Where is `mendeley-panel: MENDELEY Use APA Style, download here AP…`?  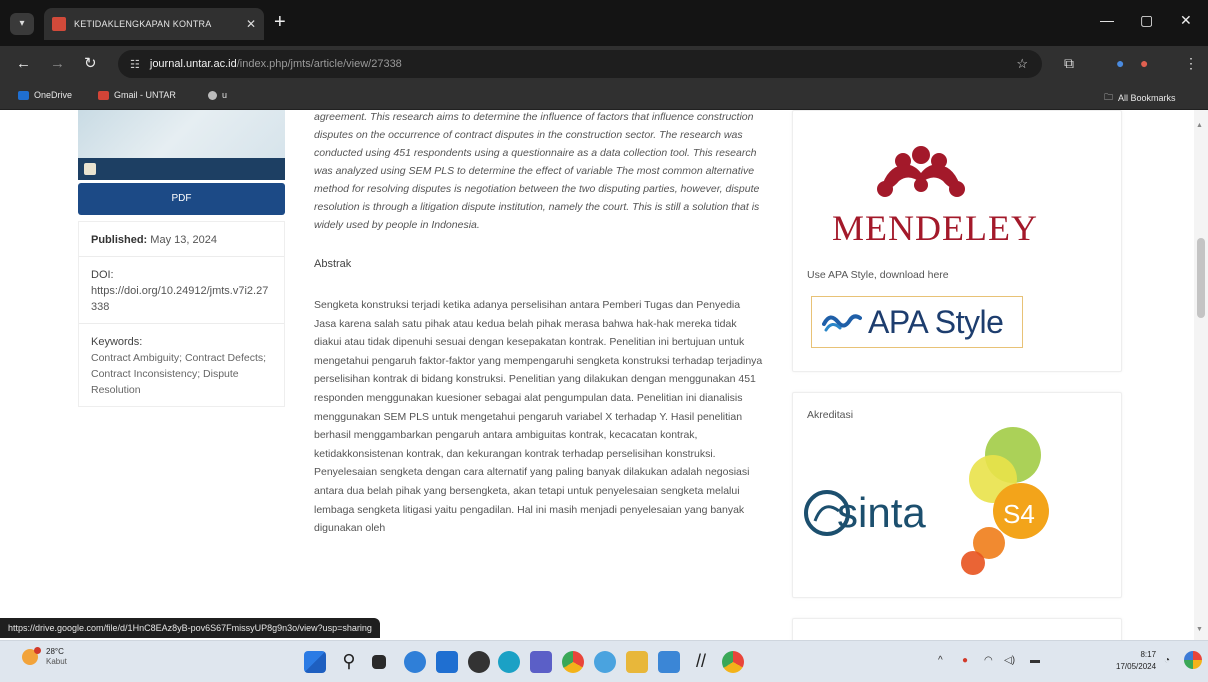 mendeley-panel: MENDELEY Use APA Style, download here AP… is located at coordinates (957, 241).